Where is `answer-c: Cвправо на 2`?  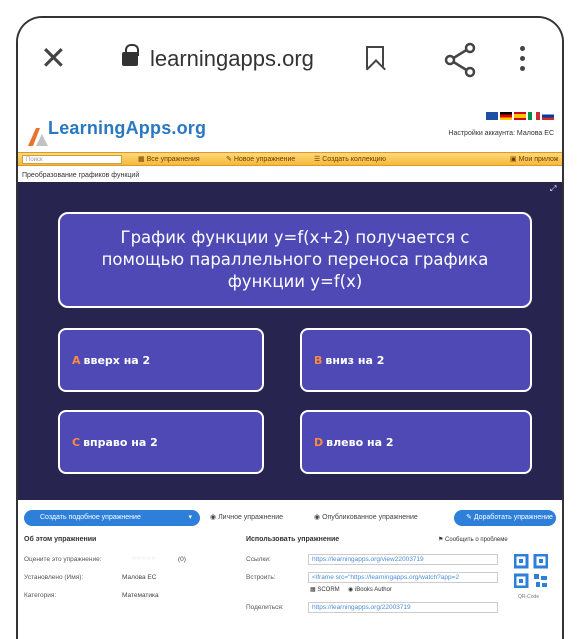 answer-c: Cвправо на 2 is located at coordinates (161, 442).